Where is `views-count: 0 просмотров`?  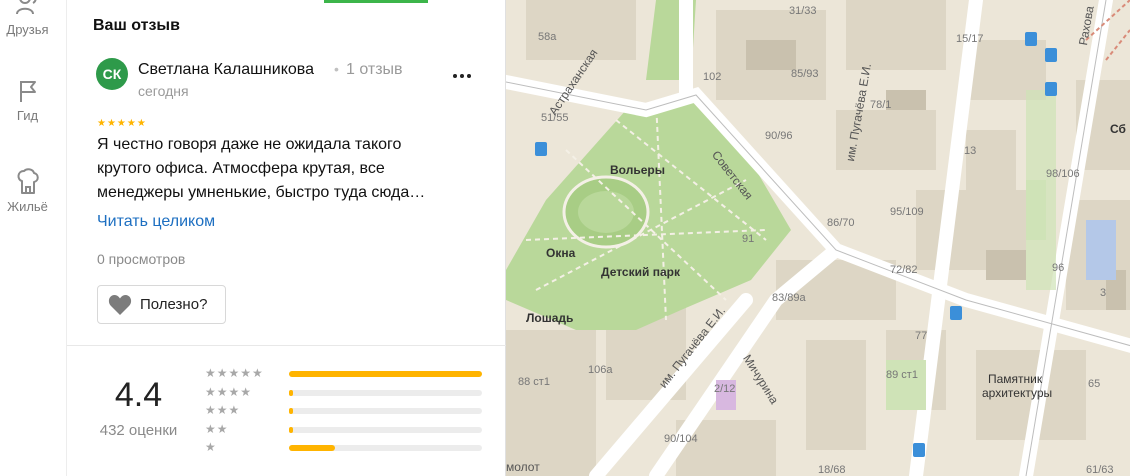
views-count: 0 просмотров is located at coordinates (141, 259).